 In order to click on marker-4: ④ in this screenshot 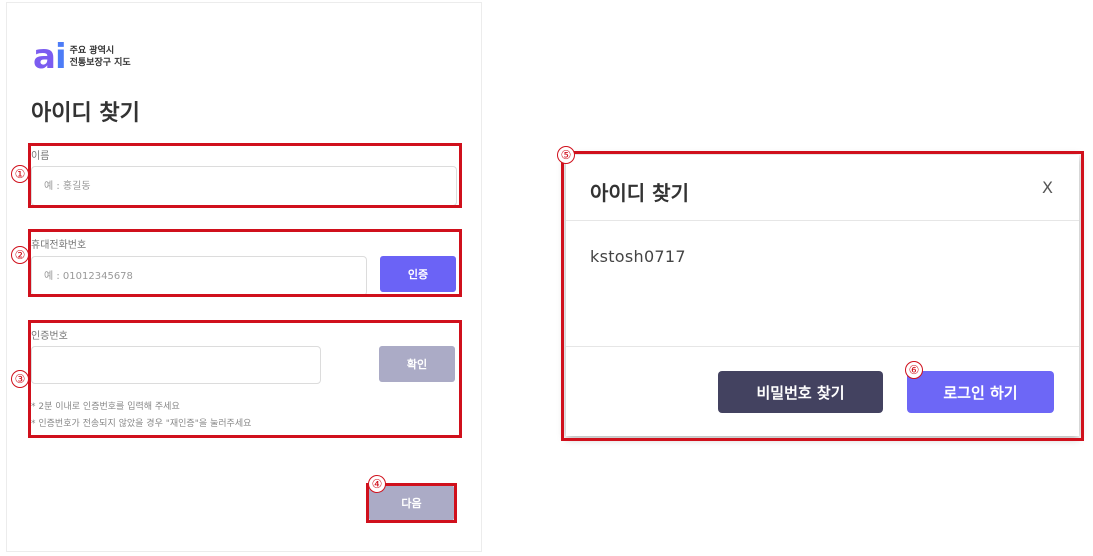, I will do `click(377, 484)`.